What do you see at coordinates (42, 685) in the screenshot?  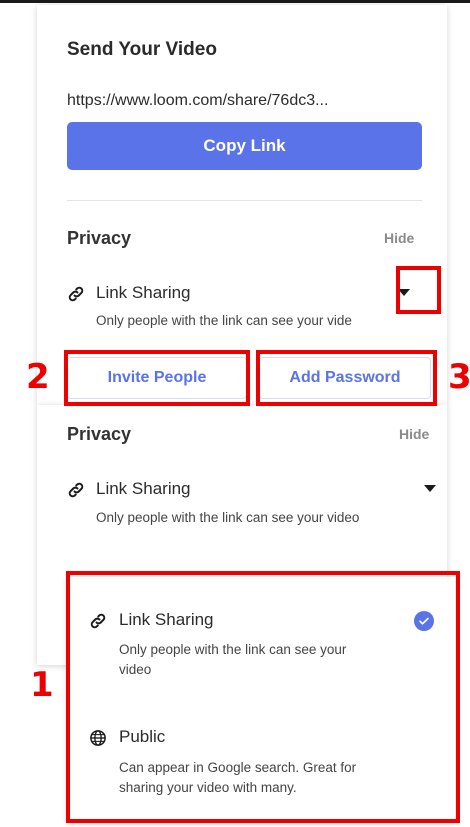 I see `annotation-marker-1: 1` at bounding box center [42, 685].